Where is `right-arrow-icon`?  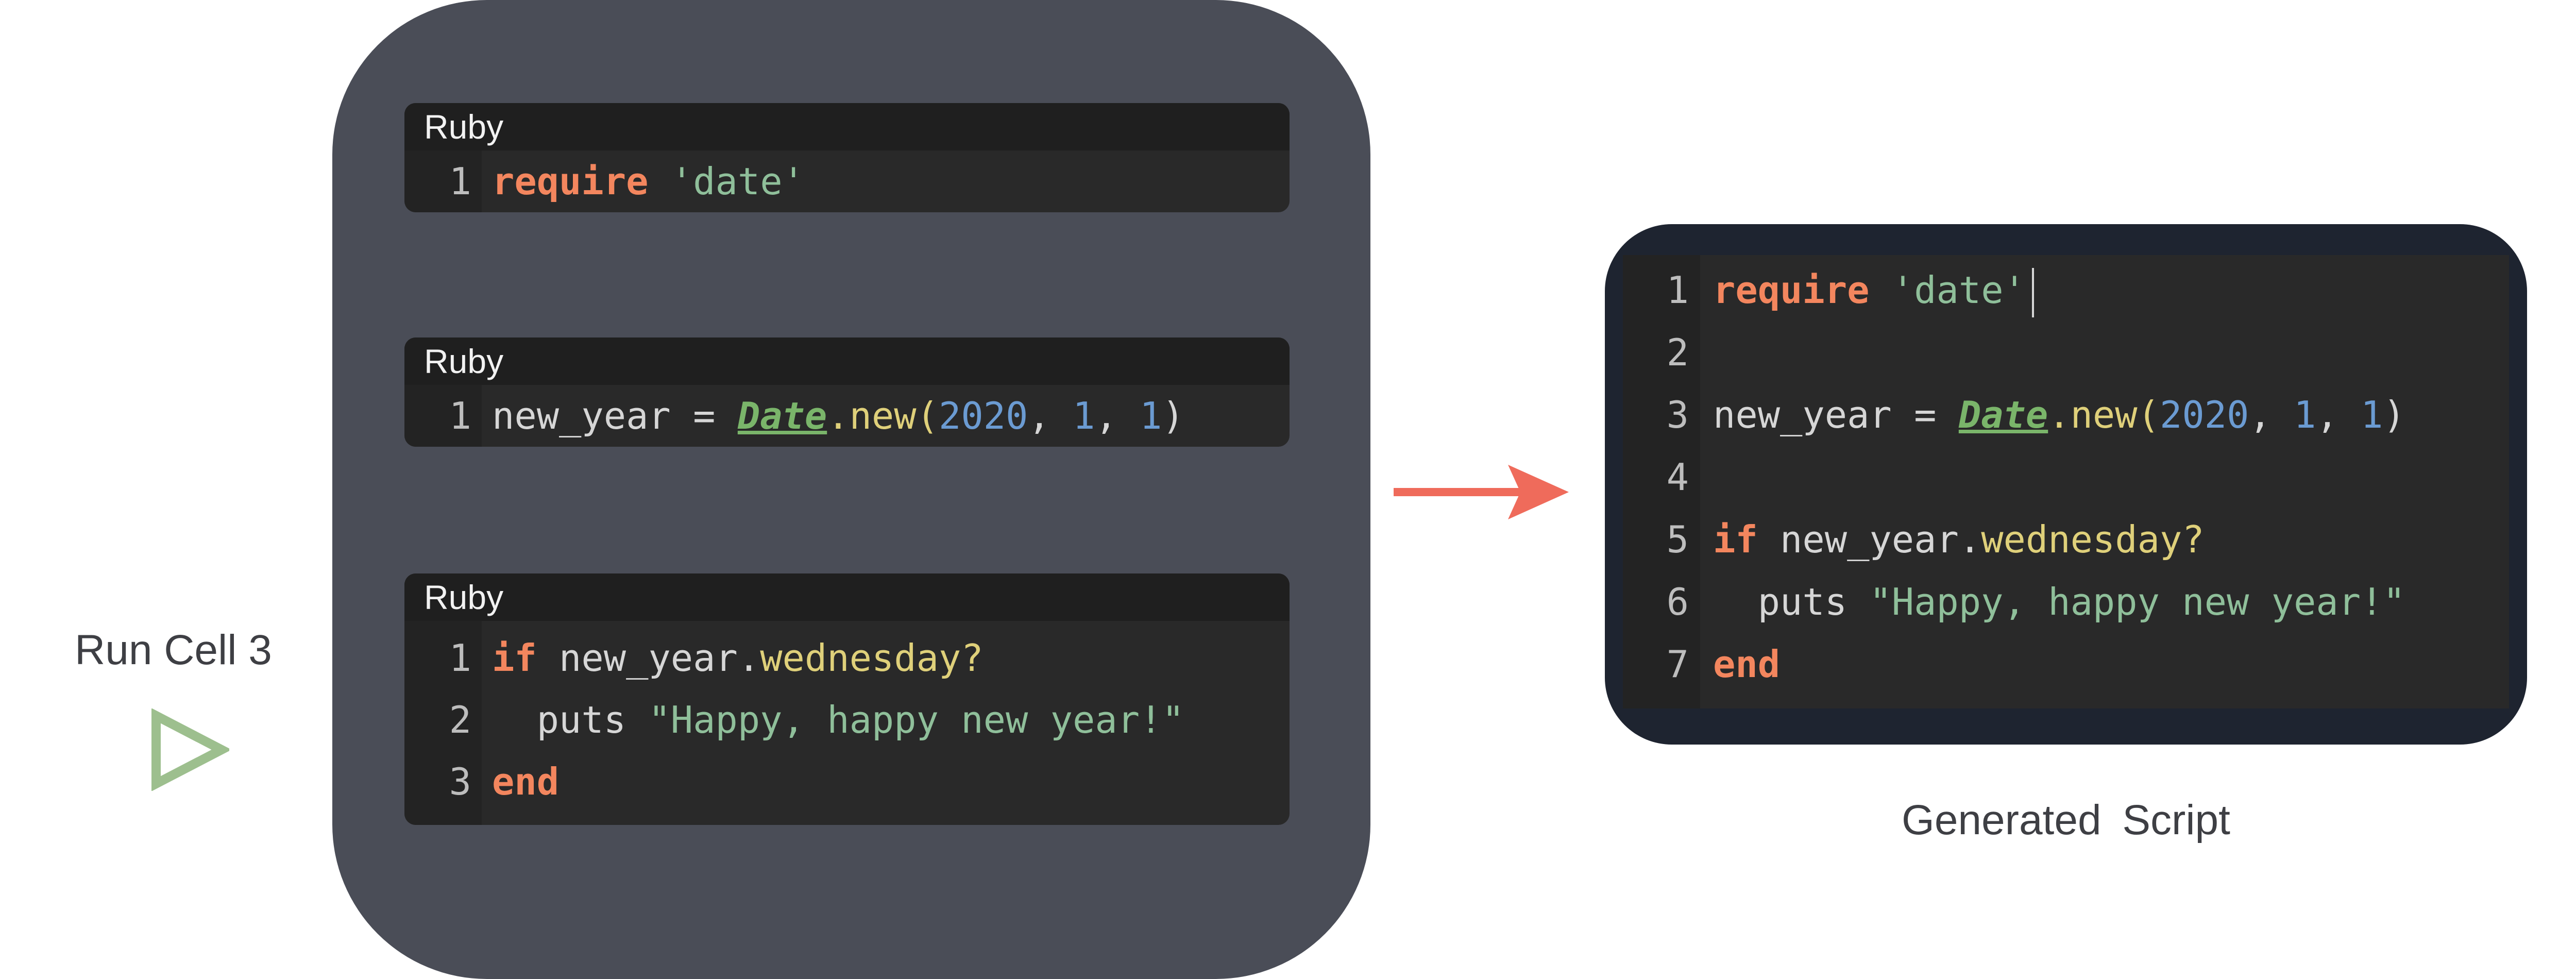
right-arrow-icon is located at coordinates (1481, 492).